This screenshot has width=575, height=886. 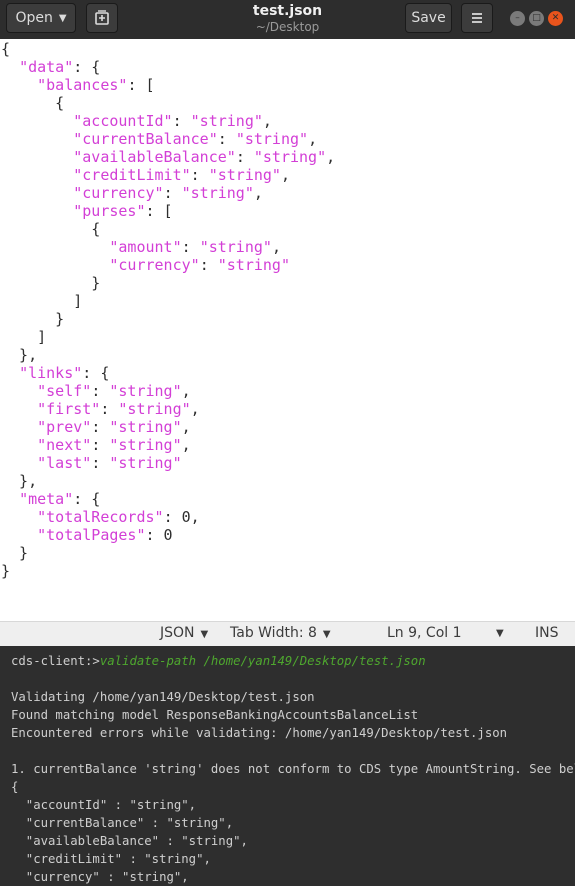 What do you see at coordinates (287, 11) in the screenshot?
I see `window-title: test.json` at bounding box center [287, 11].